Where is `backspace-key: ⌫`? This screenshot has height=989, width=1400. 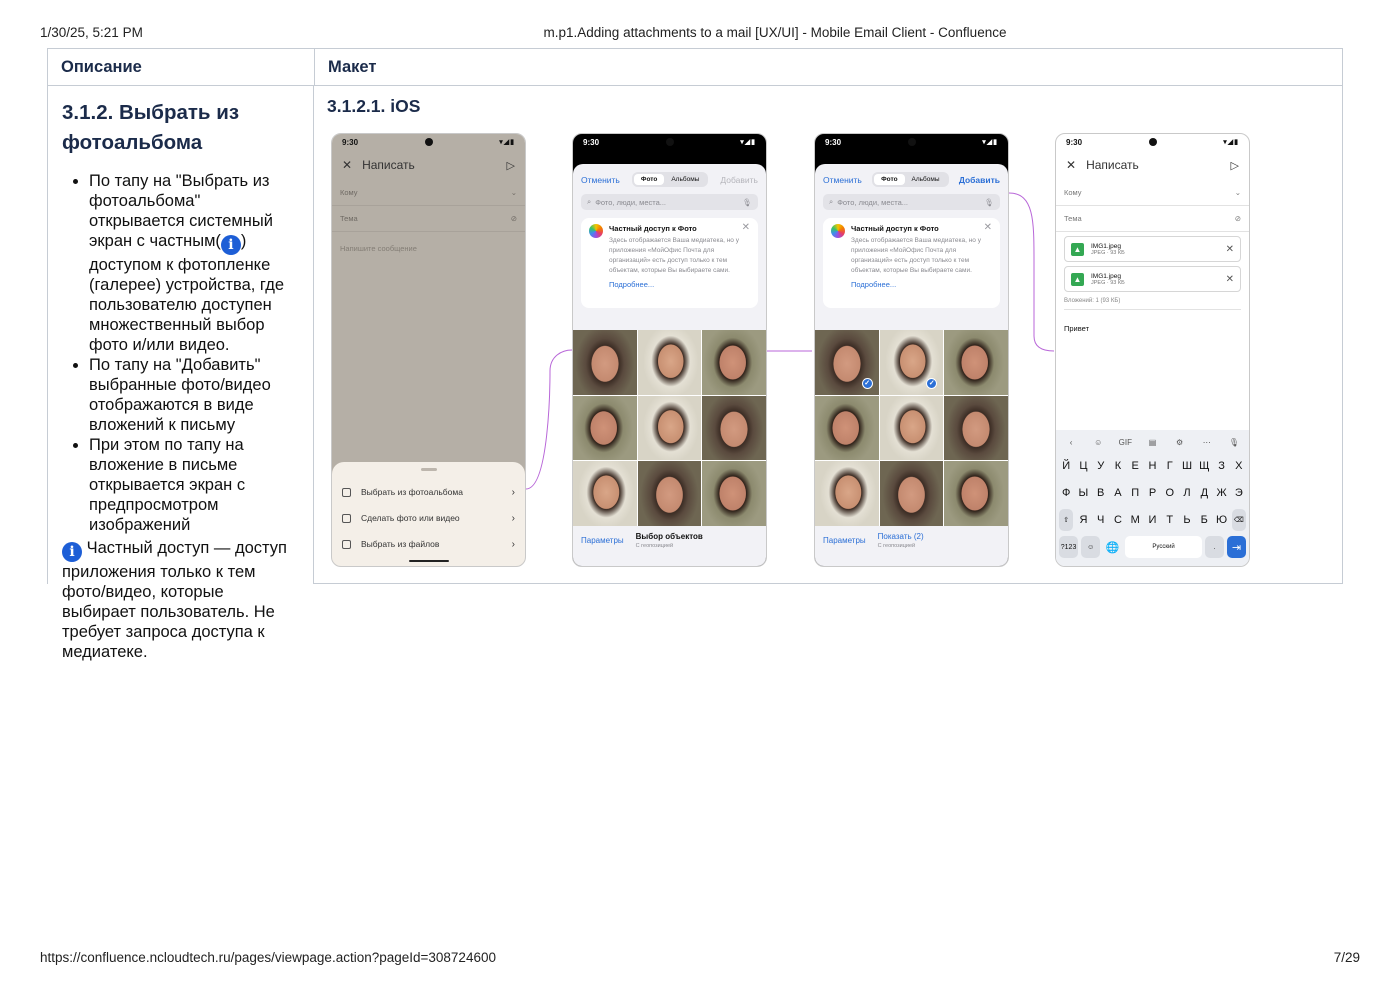
backspace-key: ⌫ is located at coordinates (1238, 520).